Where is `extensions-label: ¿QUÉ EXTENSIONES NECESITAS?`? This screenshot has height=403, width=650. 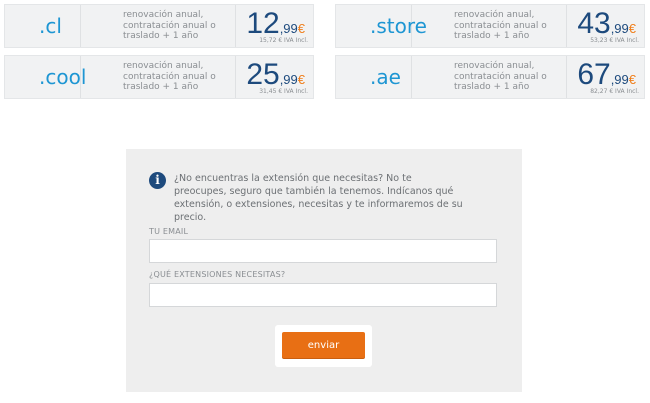
extensions-label: ¿QUÉ EXTENSIONES NECESITAS? is located at coordinates (217, 274).